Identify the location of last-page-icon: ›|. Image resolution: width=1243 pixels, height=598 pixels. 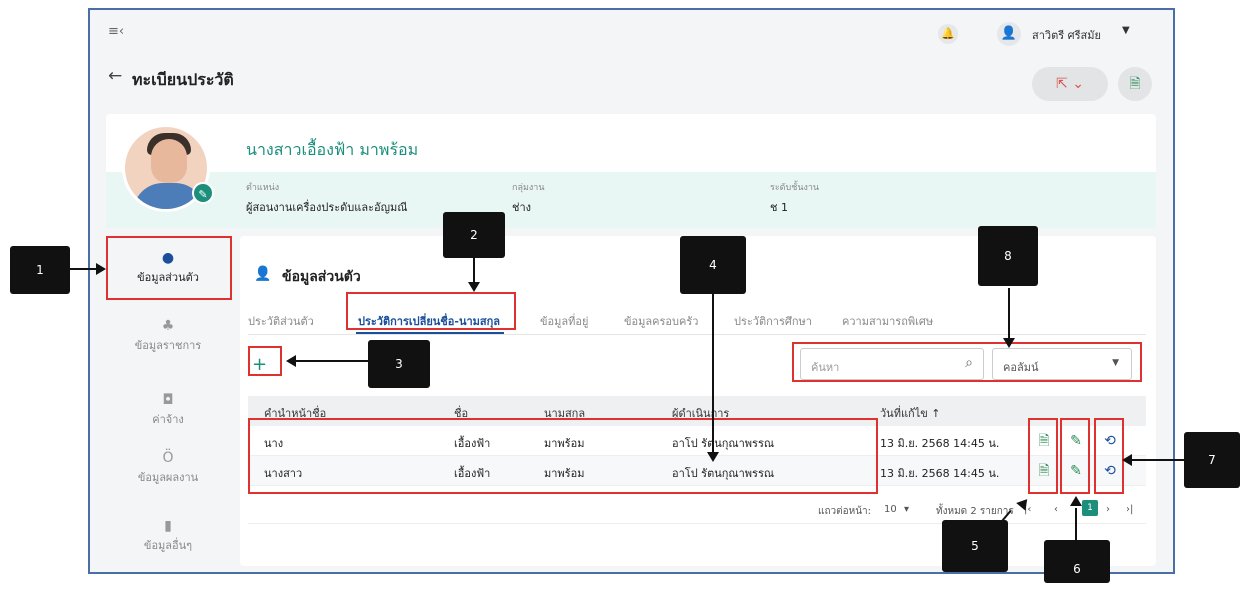
(1129, 509).